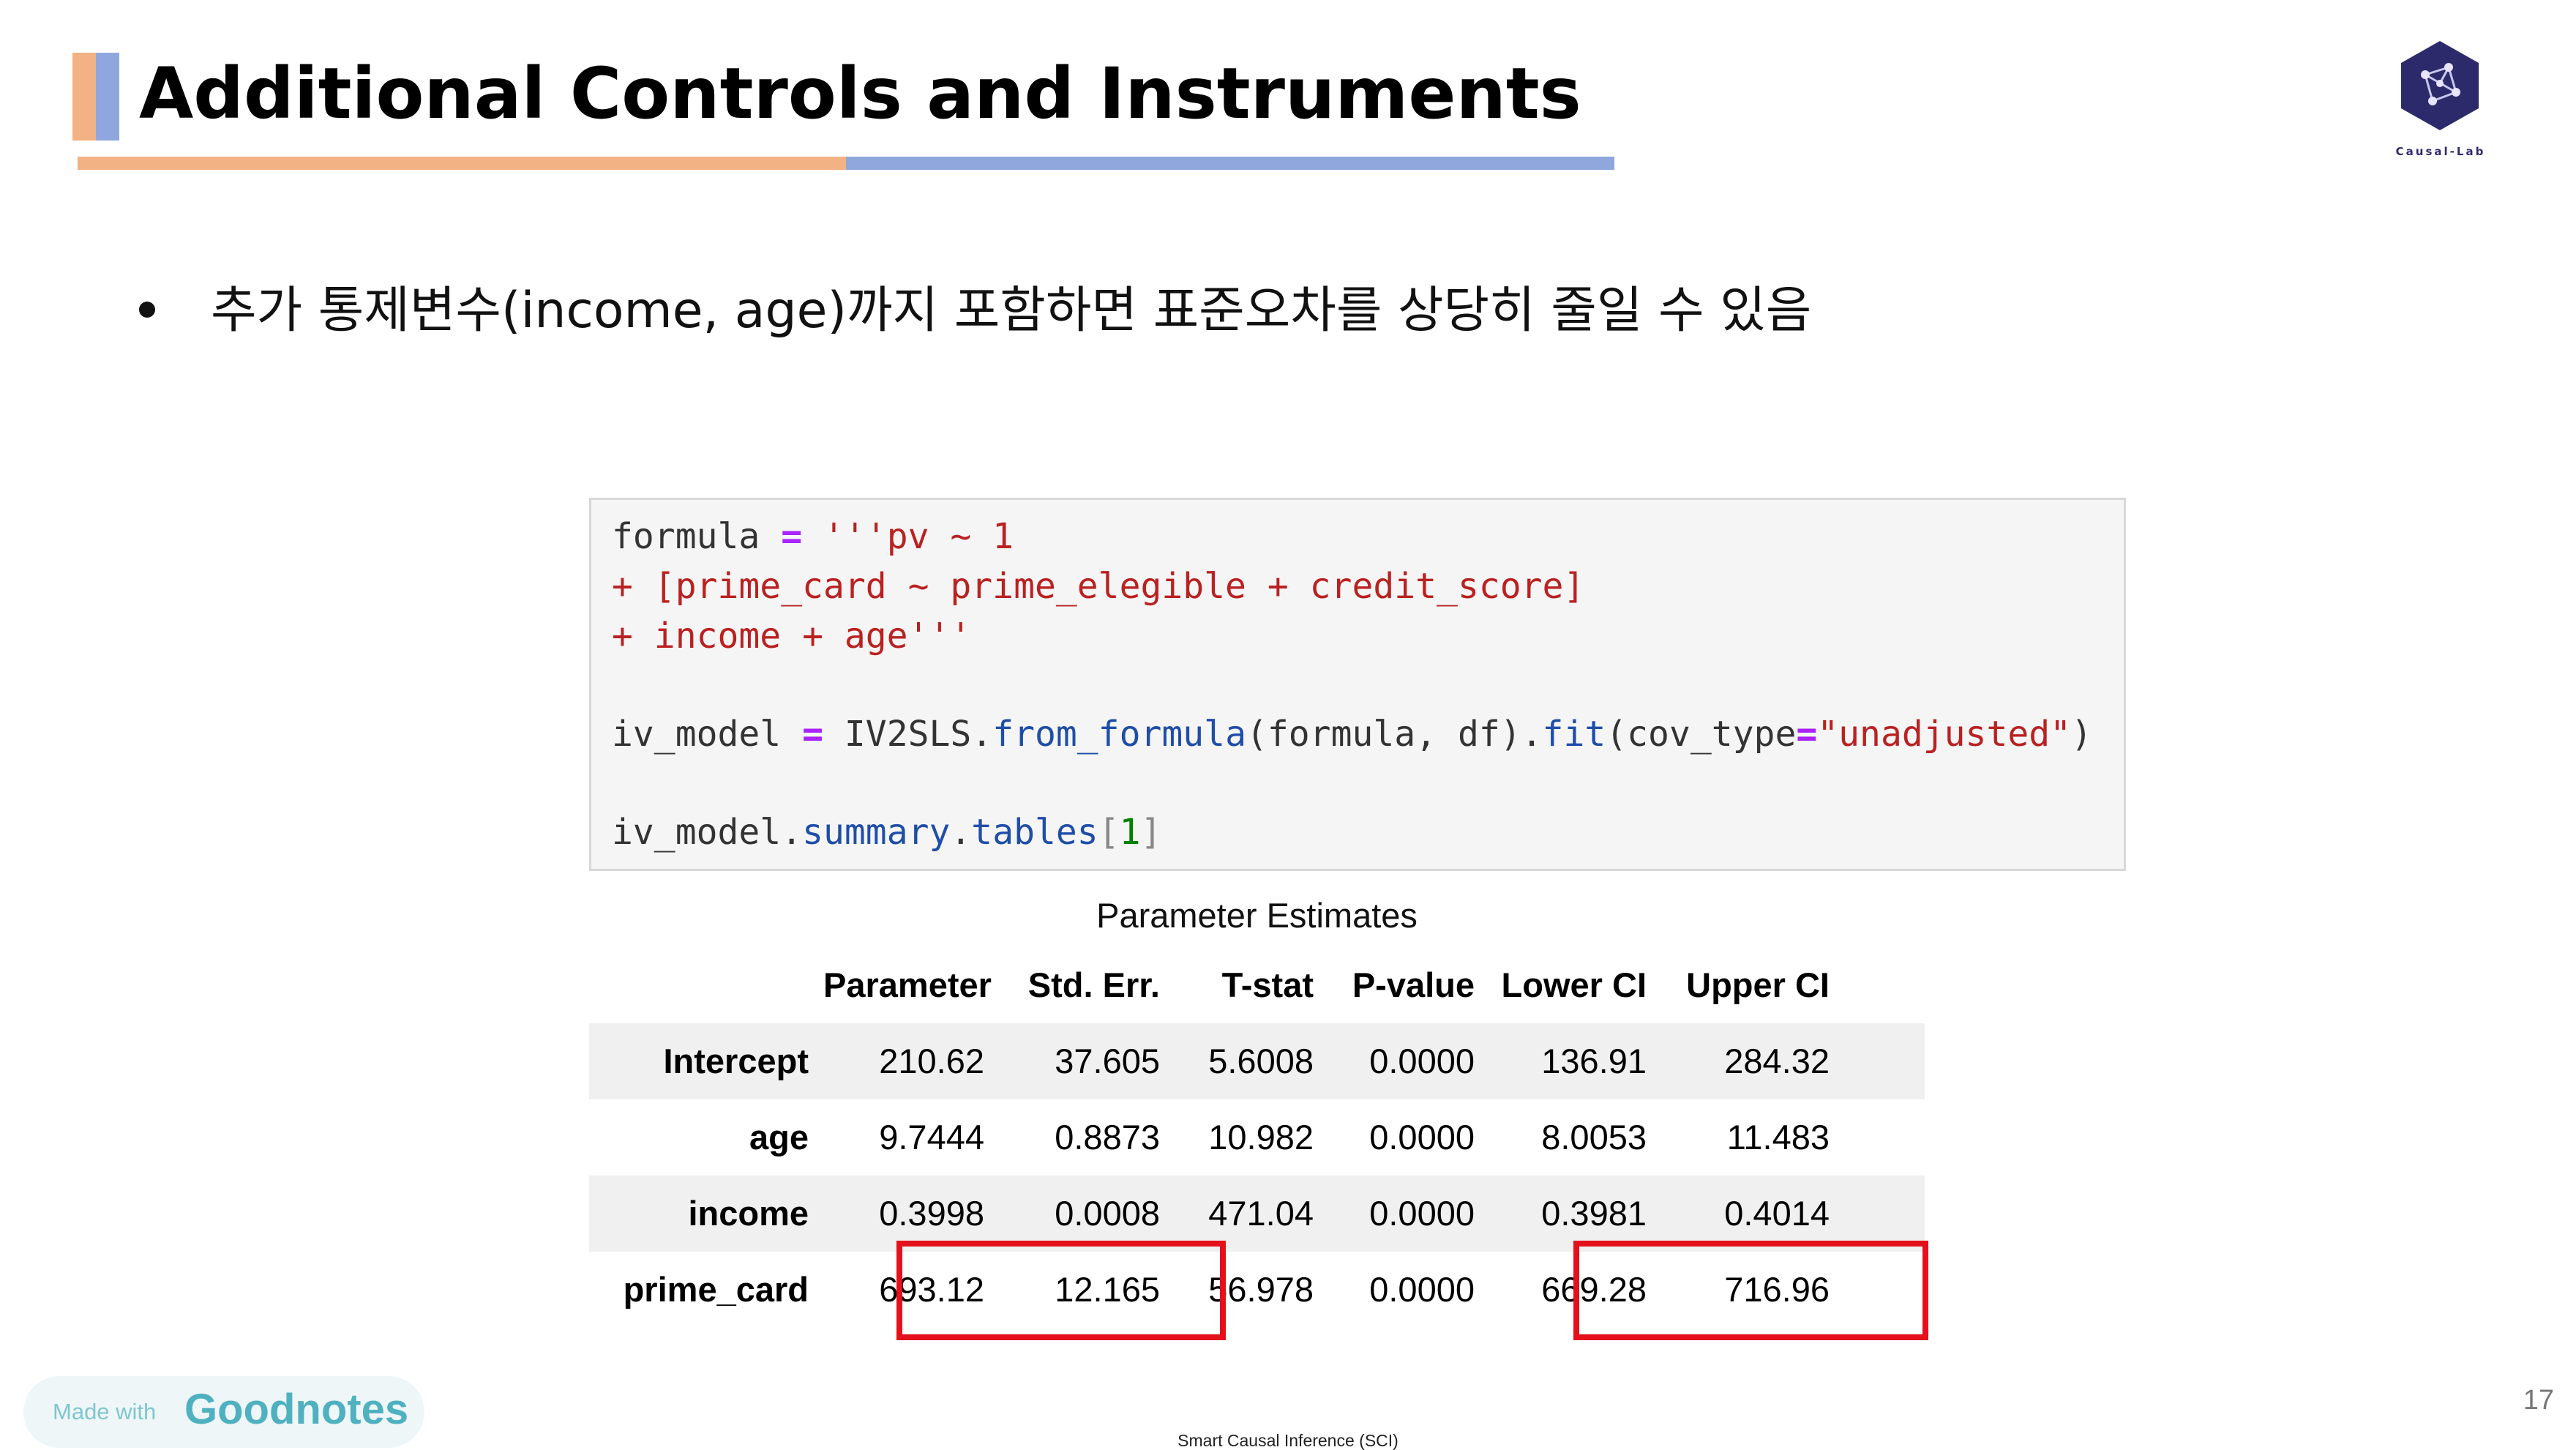 The width and height of the screenshot is (2576, 1450). Describe the element at coordinates (1413, 984) in the screenshot. I see `column-header: P-value` at that location.